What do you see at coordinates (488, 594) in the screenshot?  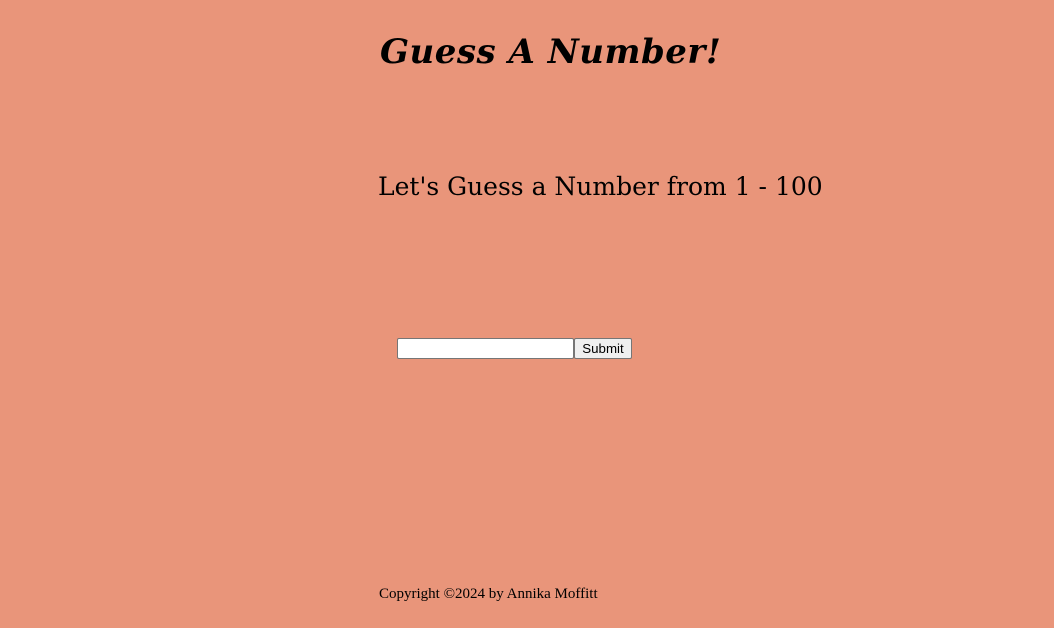 I see `copyright-footer: Copyright ©2024 by Annika Moffitt` at bounding box center [488, 594].